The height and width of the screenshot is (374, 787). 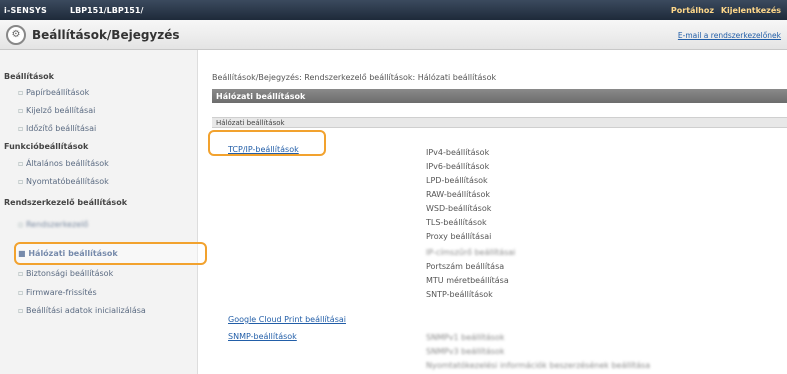 I want to click on tls-settings: TLS-beállítások, so click(x=456, y=222).